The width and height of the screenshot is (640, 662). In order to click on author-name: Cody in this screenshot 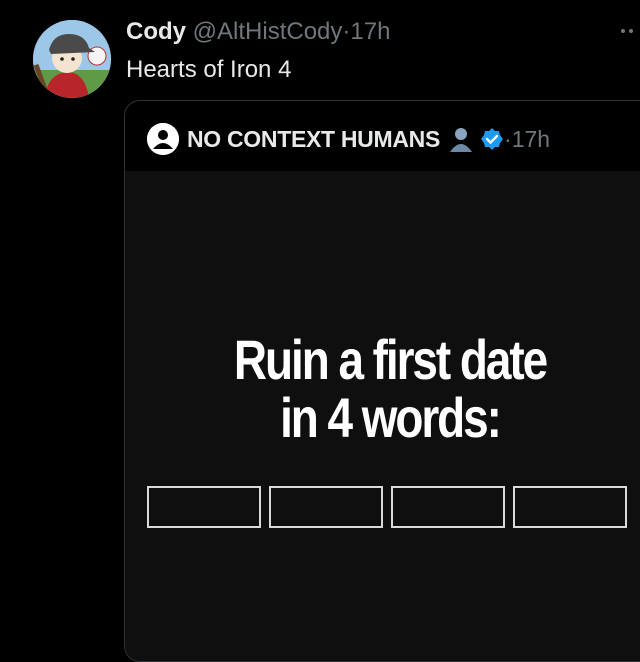, I will do `click(156, 31)`.